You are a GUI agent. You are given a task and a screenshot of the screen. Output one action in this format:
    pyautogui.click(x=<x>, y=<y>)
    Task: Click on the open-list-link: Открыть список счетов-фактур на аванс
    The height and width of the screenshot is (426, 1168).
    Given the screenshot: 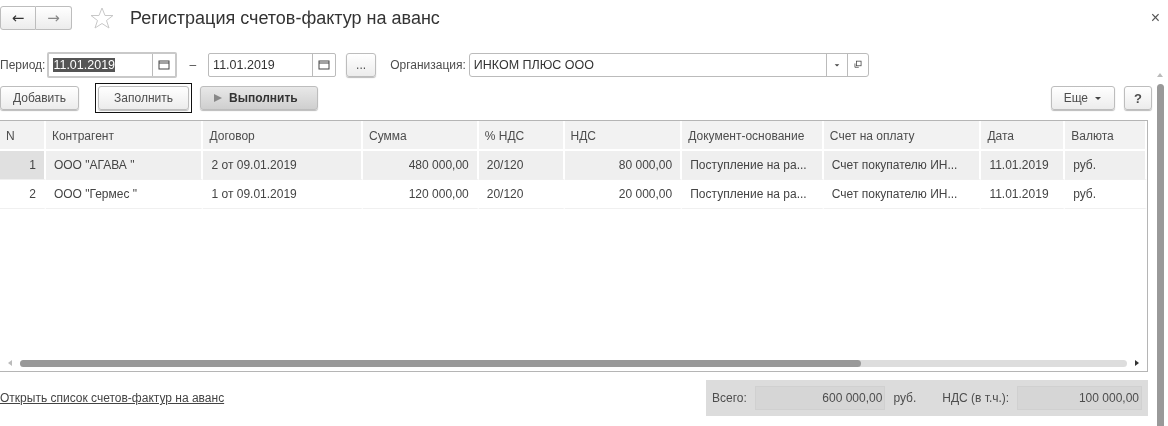 What is the action you would take?
    pyautogui.click(x=112, y=398)
    